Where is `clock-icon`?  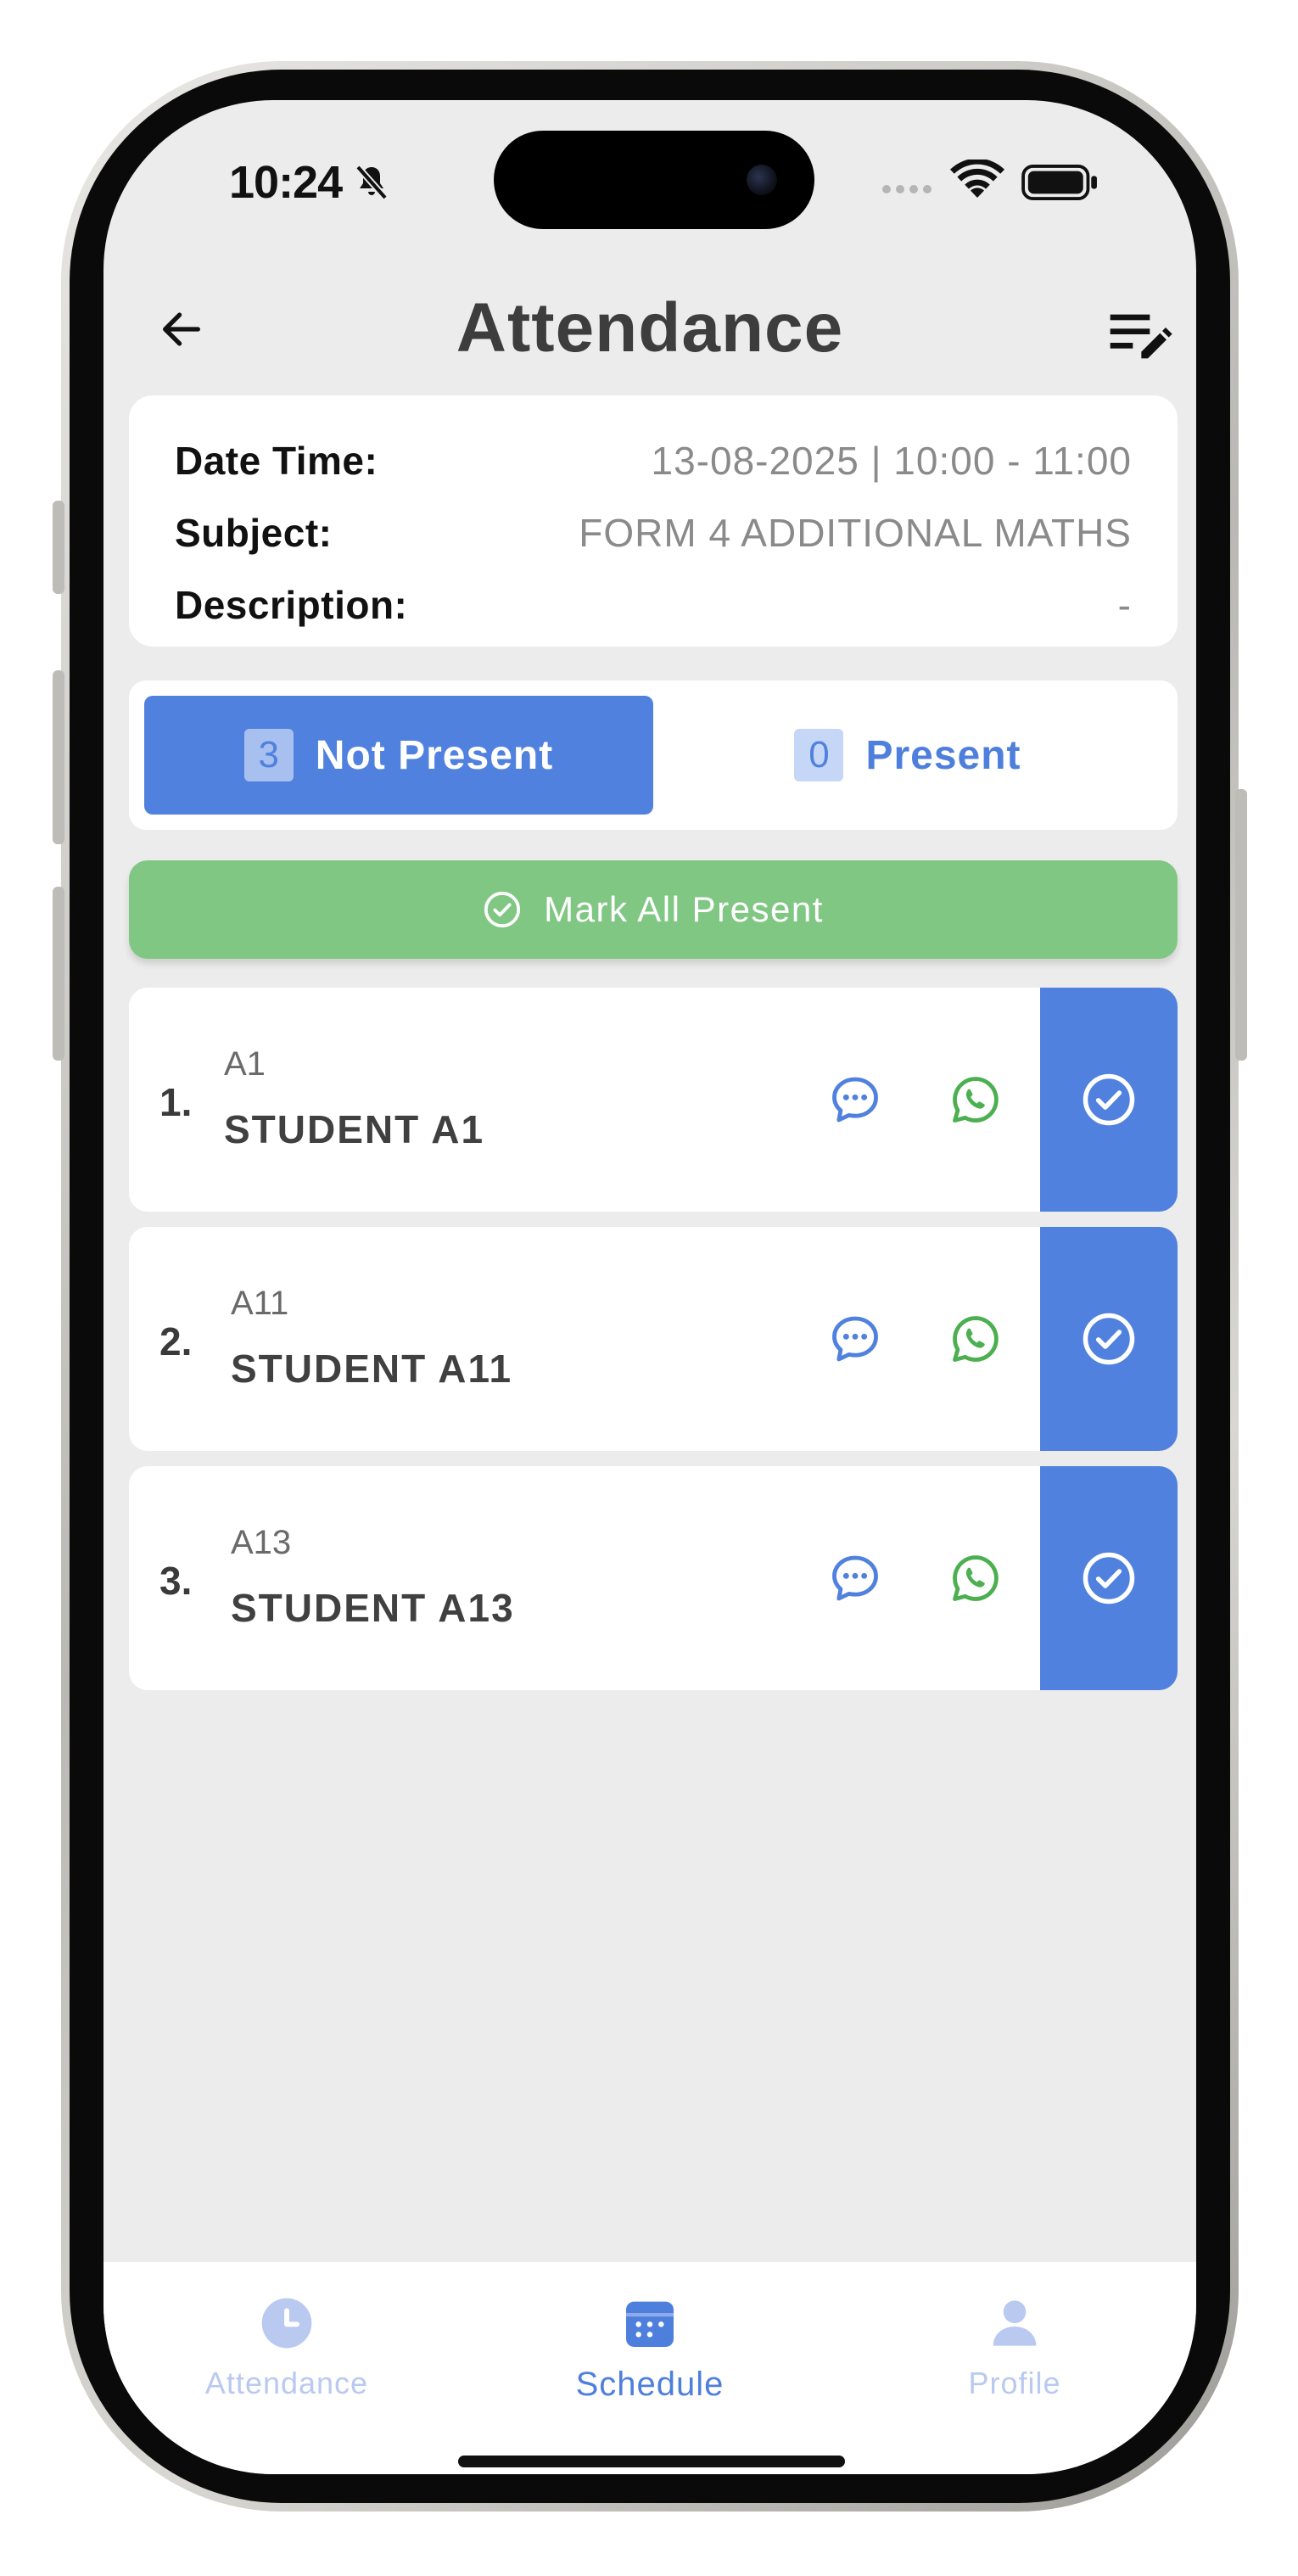
clock-icon is located at coordinates (286, 2323).